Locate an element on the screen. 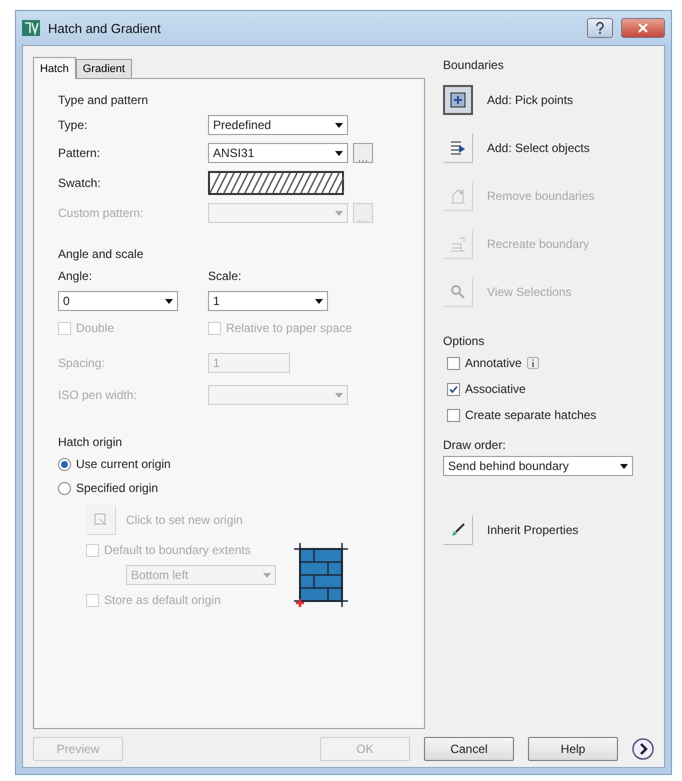 The image size is (682, 781). recreate-boundary-icon is located at coordinates (458, 244).